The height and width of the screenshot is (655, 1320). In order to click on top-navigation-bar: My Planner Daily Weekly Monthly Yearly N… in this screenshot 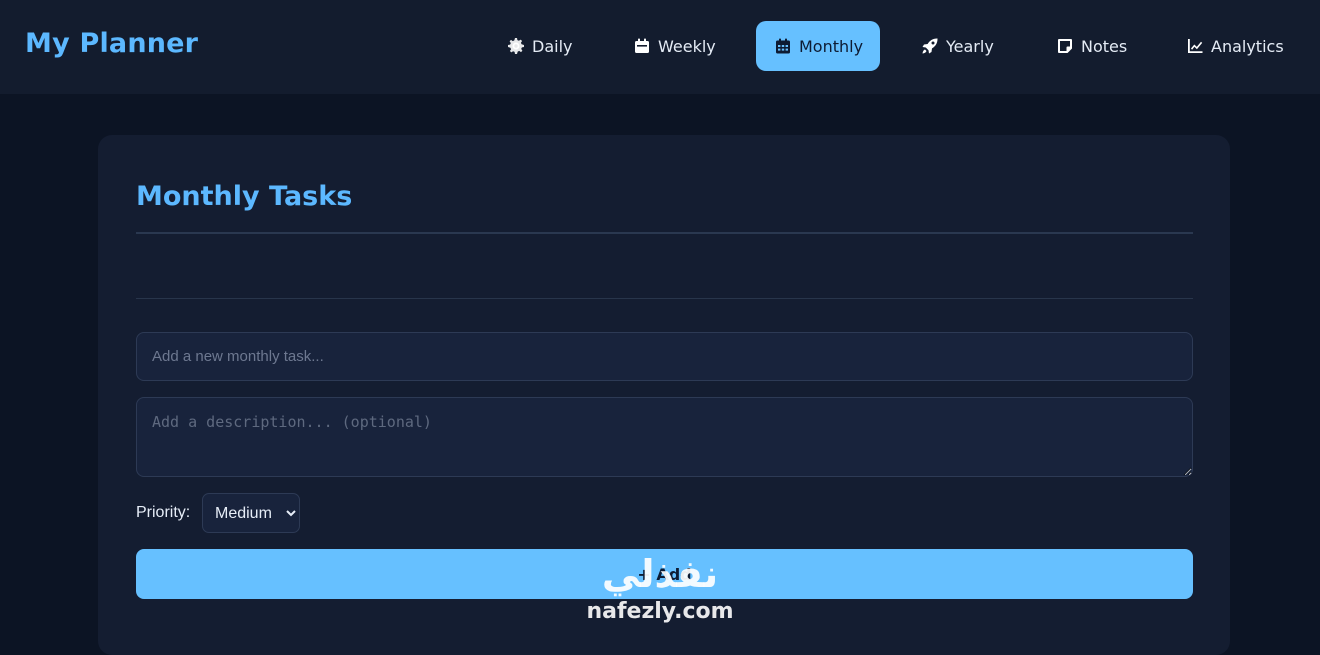, I will do `click(660, 47)`.